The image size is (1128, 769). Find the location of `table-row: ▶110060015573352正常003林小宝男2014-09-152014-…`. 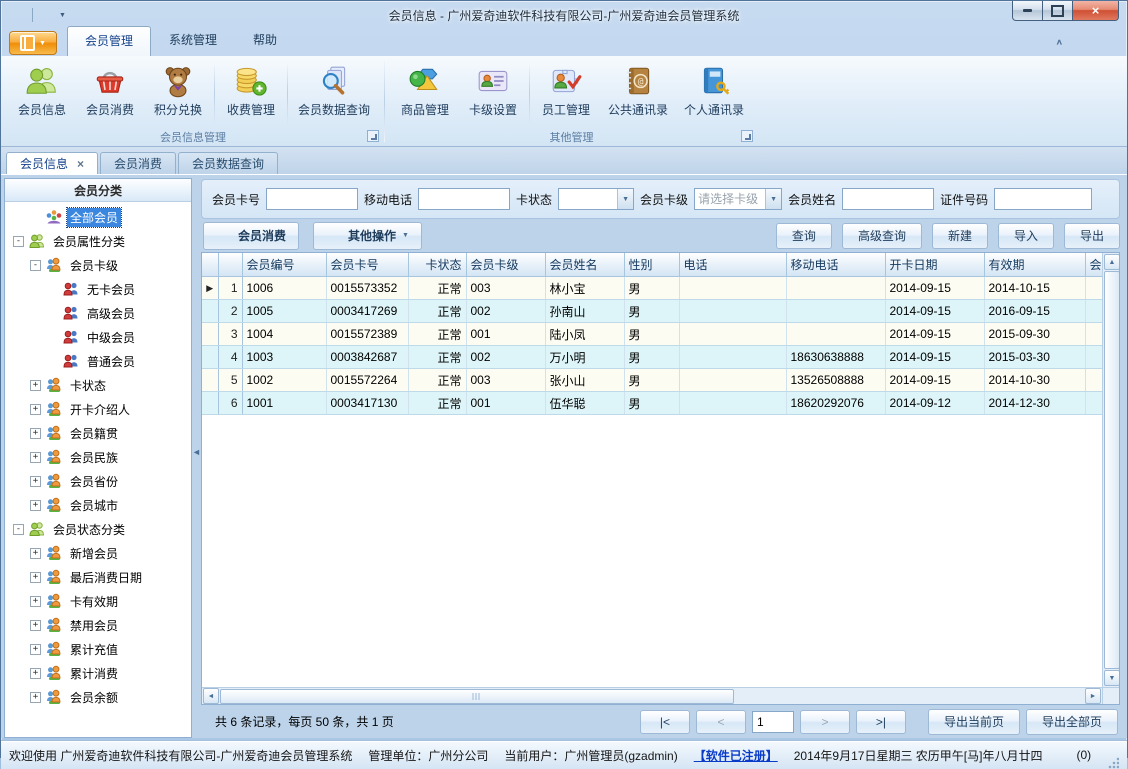

table-row: ▶110060015573352正常003林小宝男2014-09-152014-… is located at coordinates (652, 288).